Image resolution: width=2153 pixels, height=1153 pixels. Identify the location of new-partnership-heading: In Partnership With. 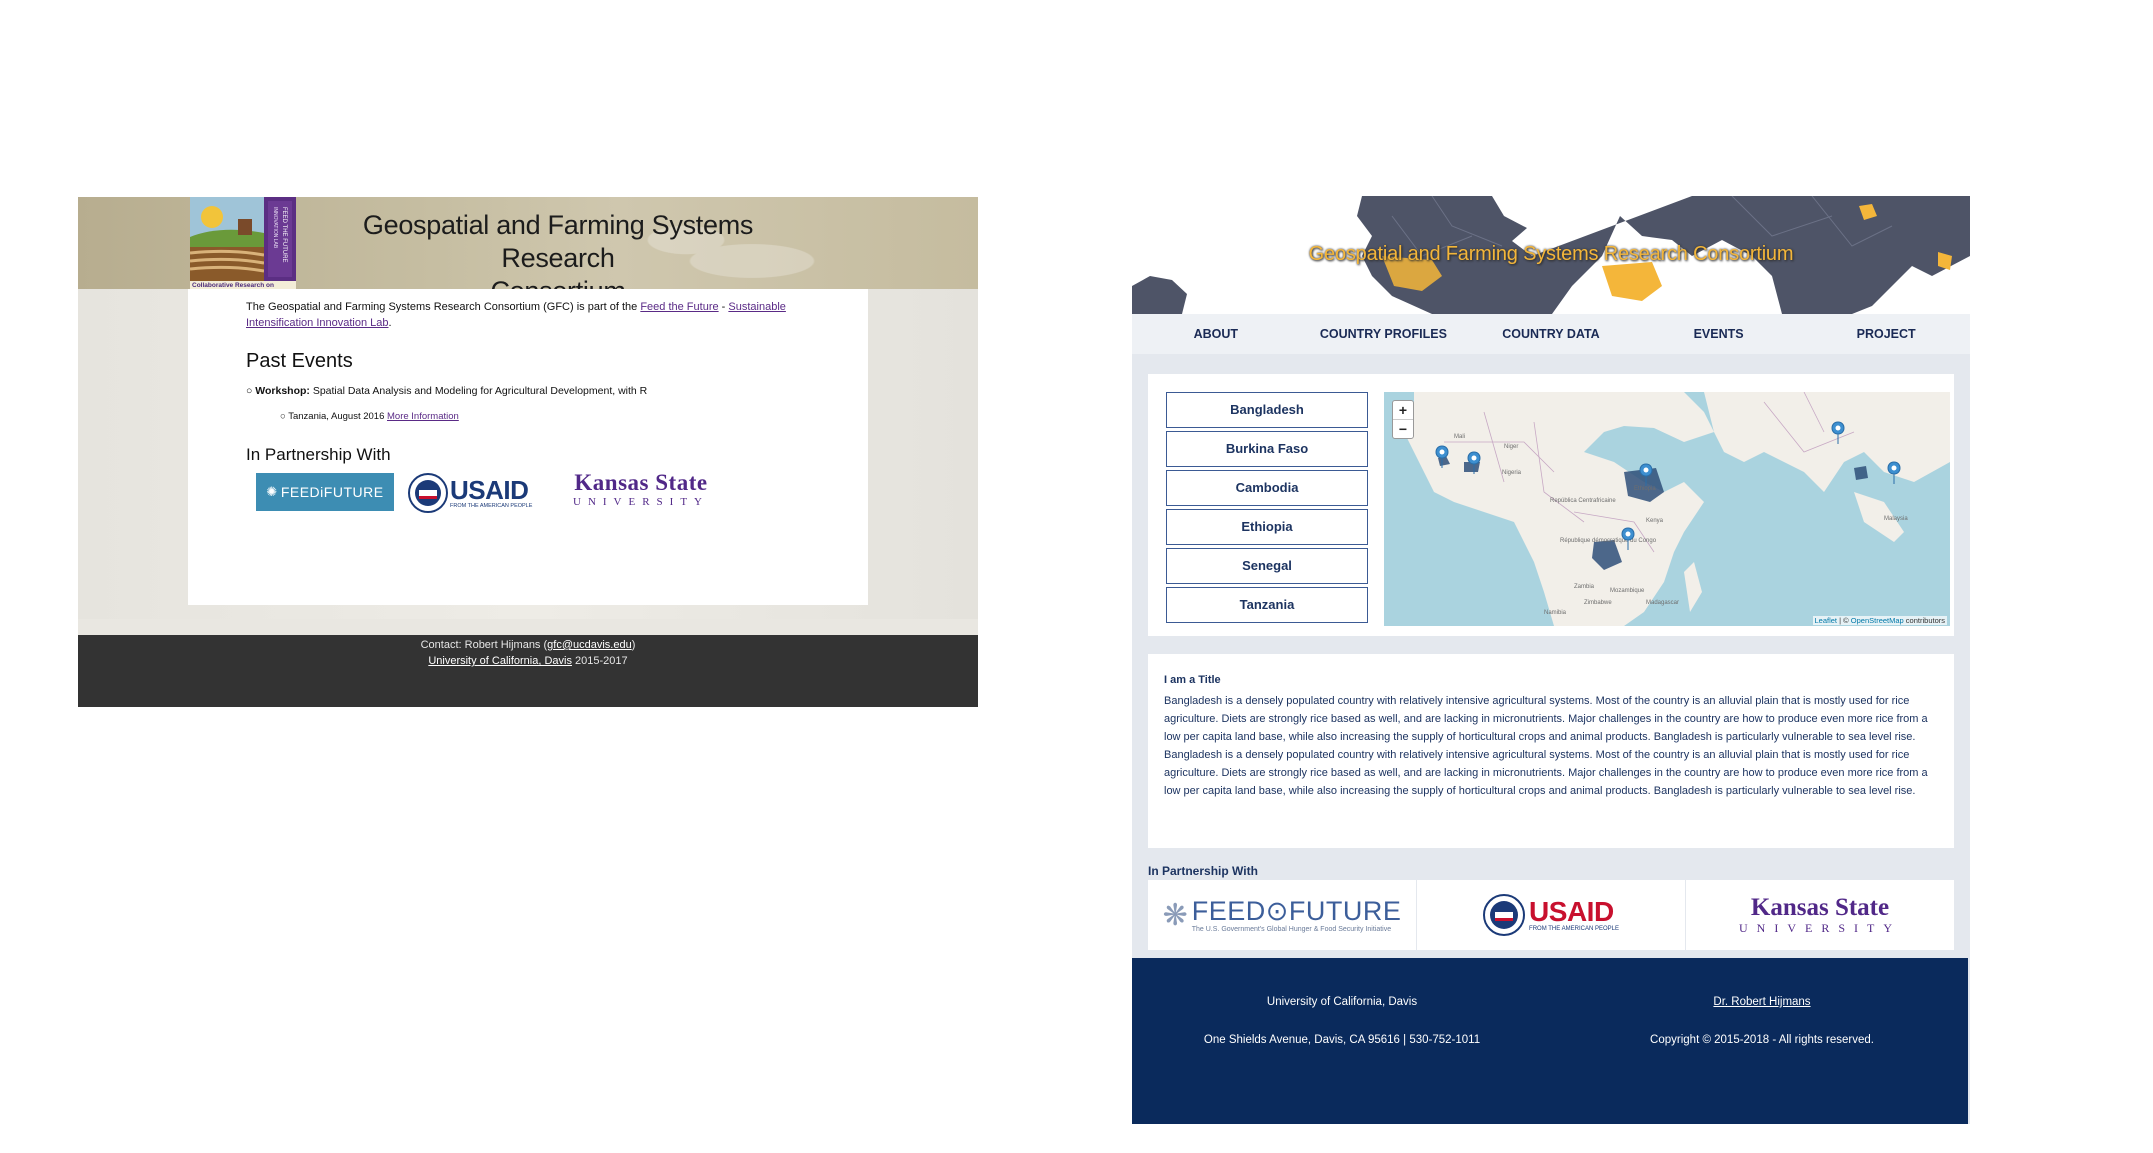
(1203, 871).